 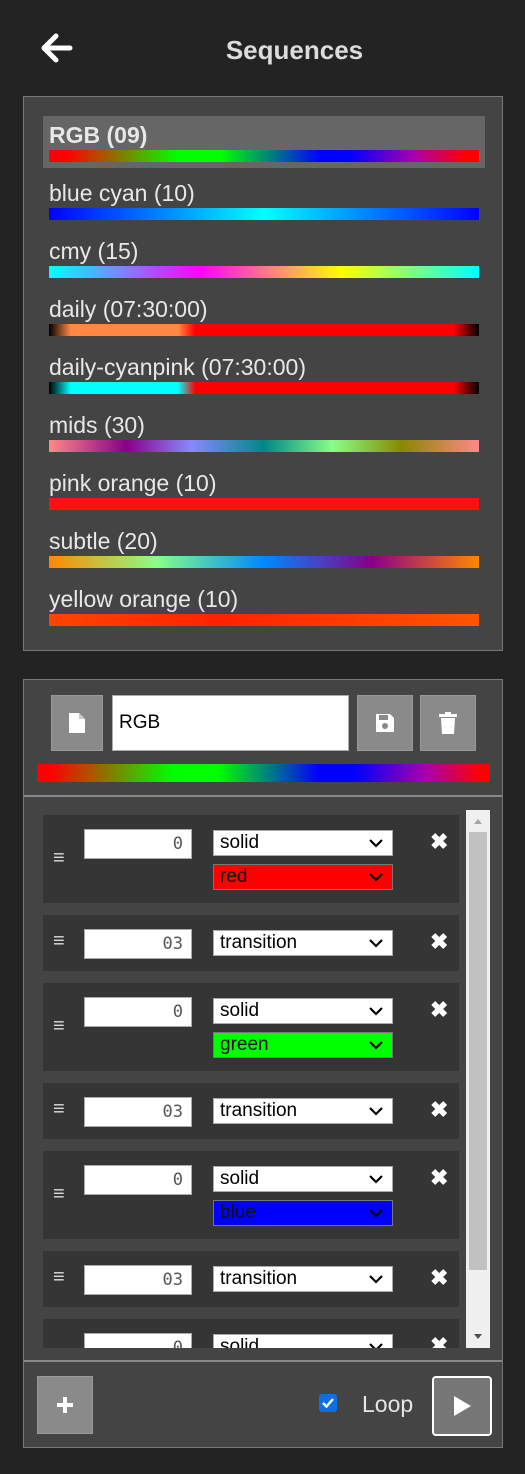 What do you see at coordinates (234, 876) in the screenshot?
I see `color-value: red` at bounding box center [234, 876].